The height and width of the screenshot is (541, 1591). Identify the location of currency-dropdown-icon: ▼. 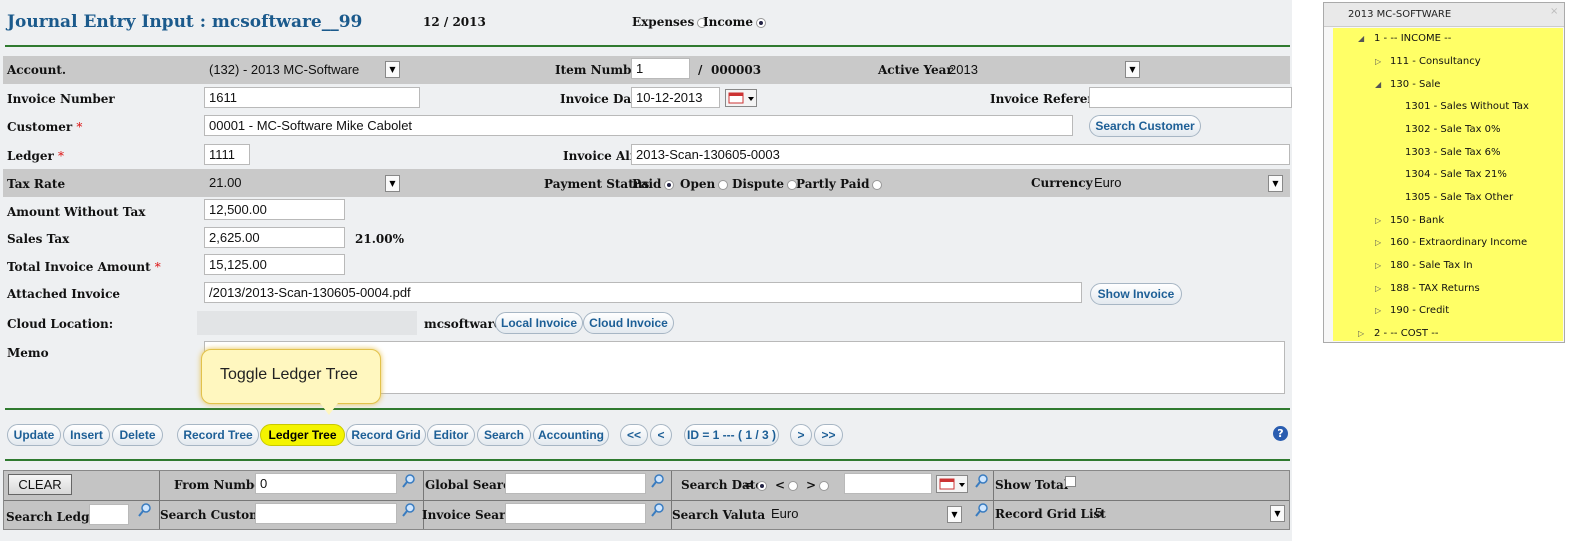
(1275, 183).